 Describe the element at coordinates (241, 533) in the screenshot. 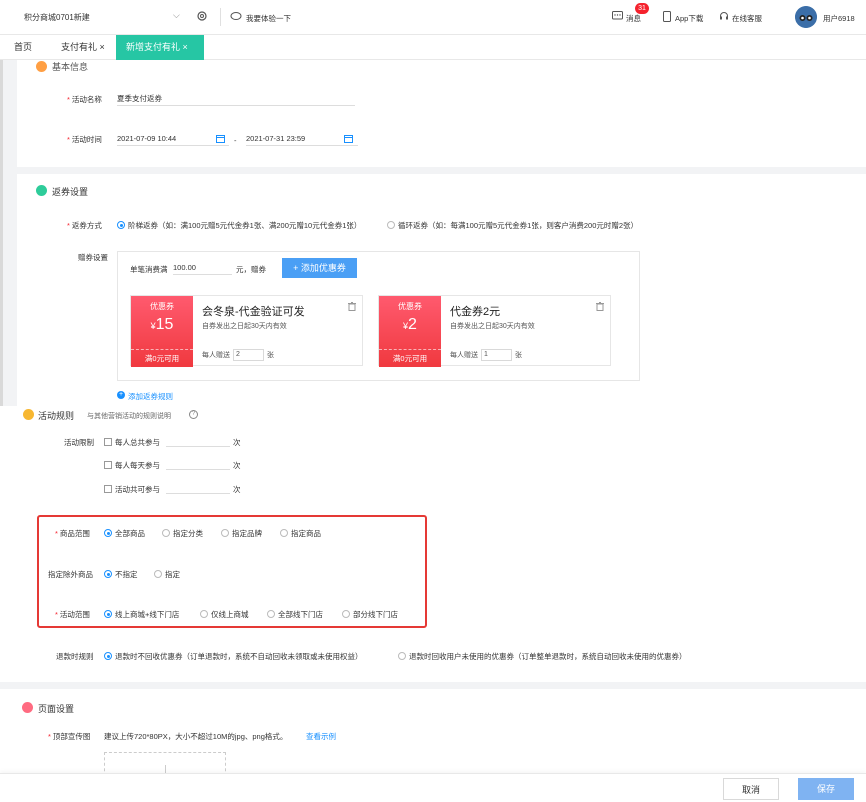

I see `radio-brand: 指定品牌` at that location.